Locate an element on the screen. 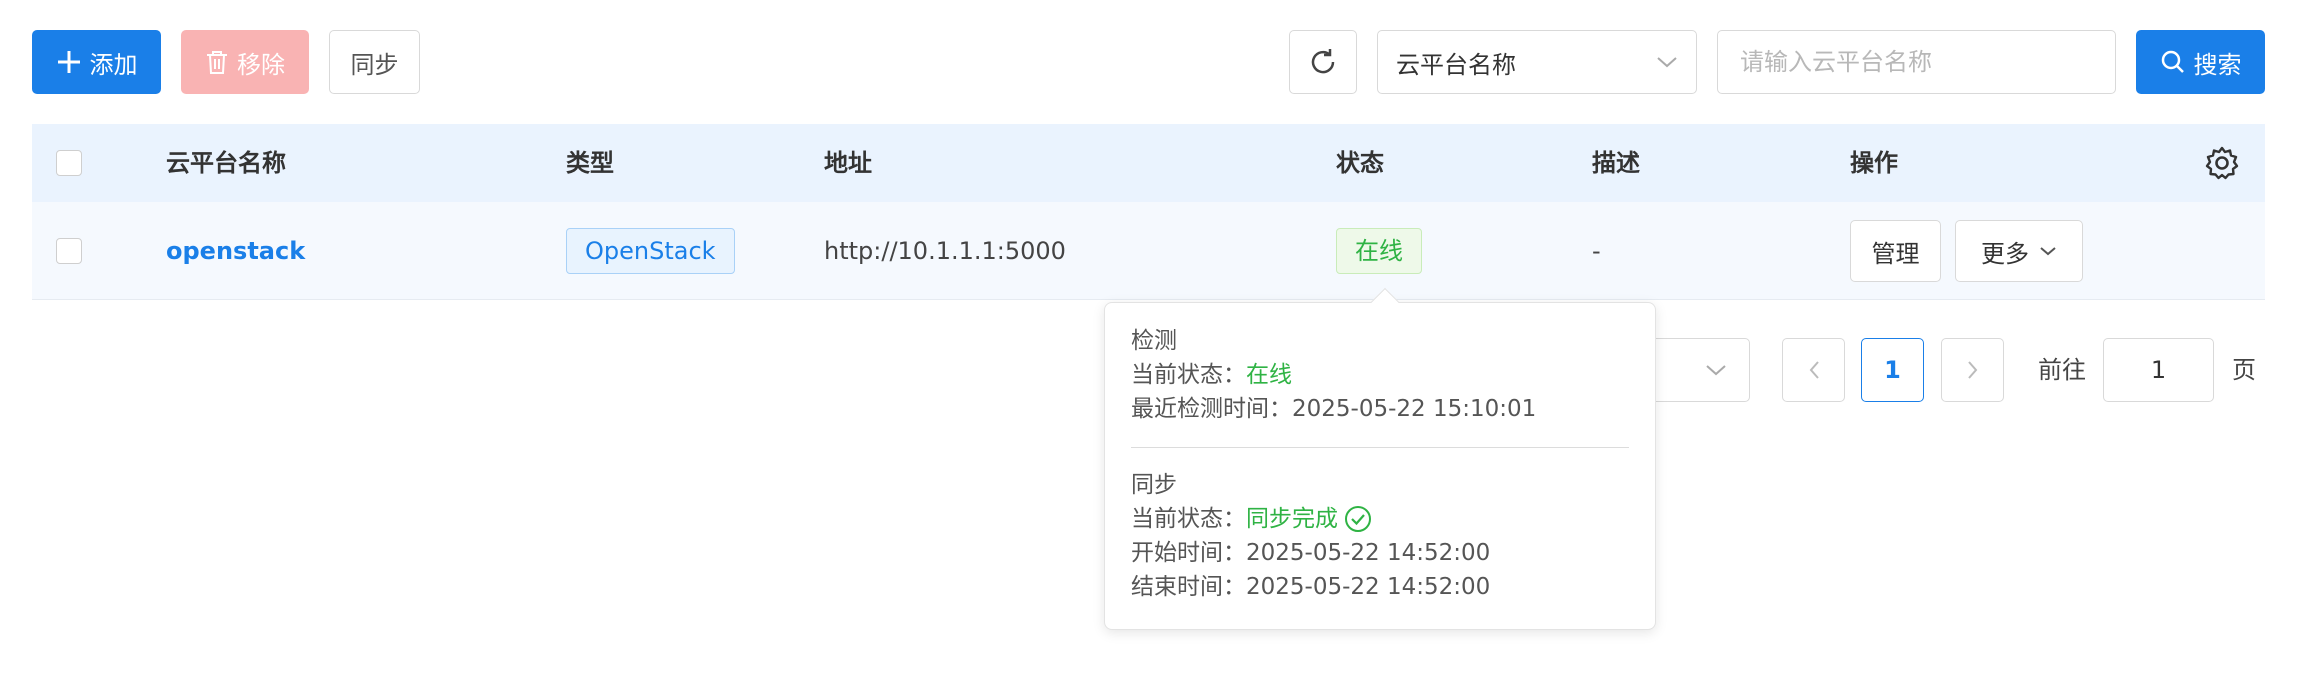 The width and height of the screenshot is (2298, 698). search-icon is located at coordinates (2173, 62).